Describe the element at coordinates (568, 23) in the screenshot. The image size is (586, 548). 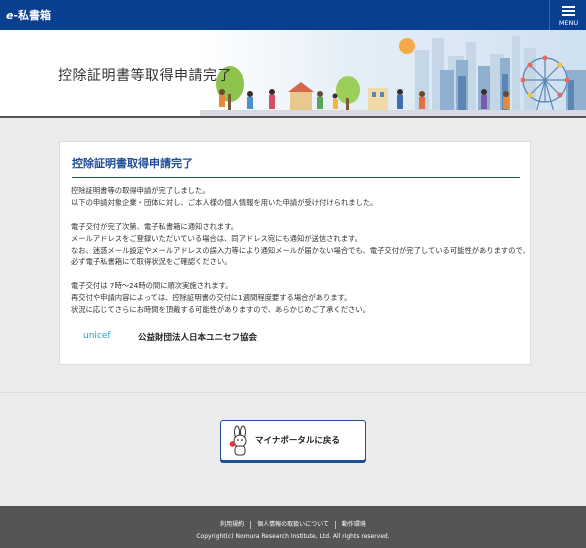
I see `menu-label: MENU` at that location.